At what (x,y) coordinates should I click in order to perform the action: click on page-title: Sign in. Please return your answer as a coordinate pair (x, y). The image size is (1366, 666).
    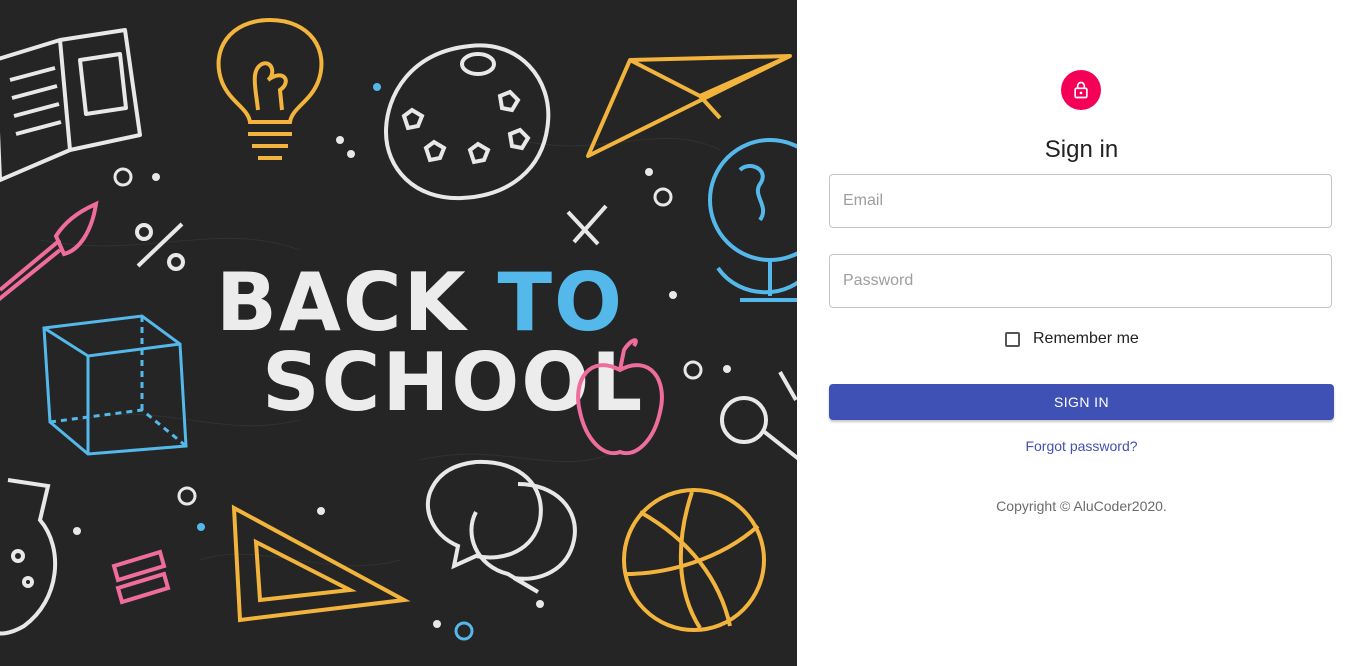
    Looking at the image, I should click on (1081, 150).